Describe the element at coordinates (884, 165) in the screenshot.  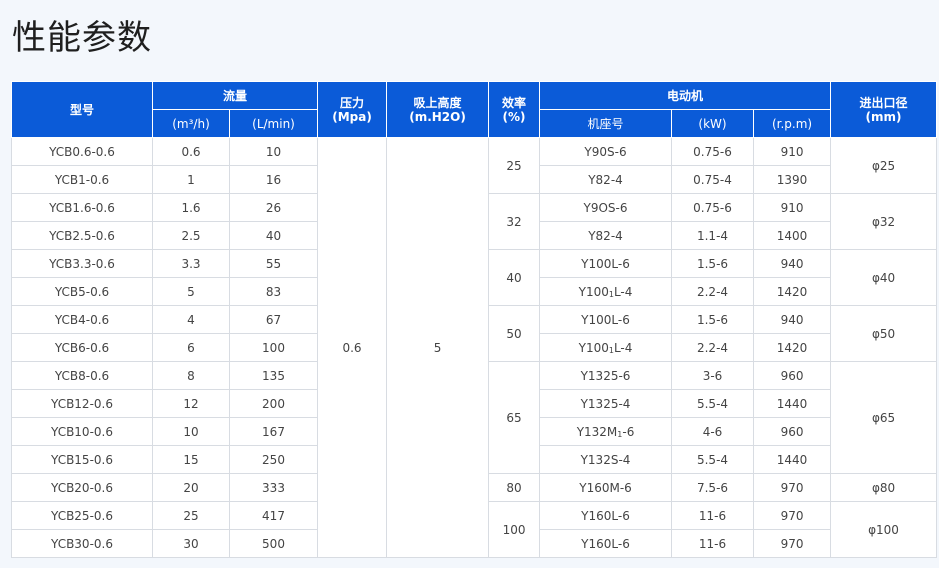
I see `cell-port: φ25` at that location.